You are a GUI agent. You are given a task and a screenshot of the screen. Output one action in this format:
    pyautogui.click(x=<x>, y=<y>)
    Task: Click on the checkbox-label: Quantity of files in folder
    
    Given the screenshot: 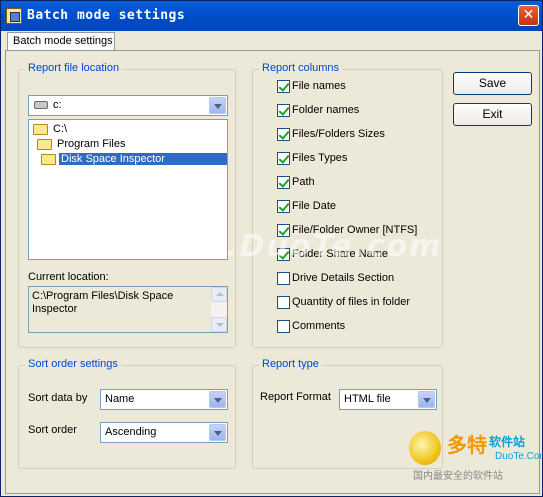 What is the action you would take?
    pyautogui.click(x=351, y=302)
    